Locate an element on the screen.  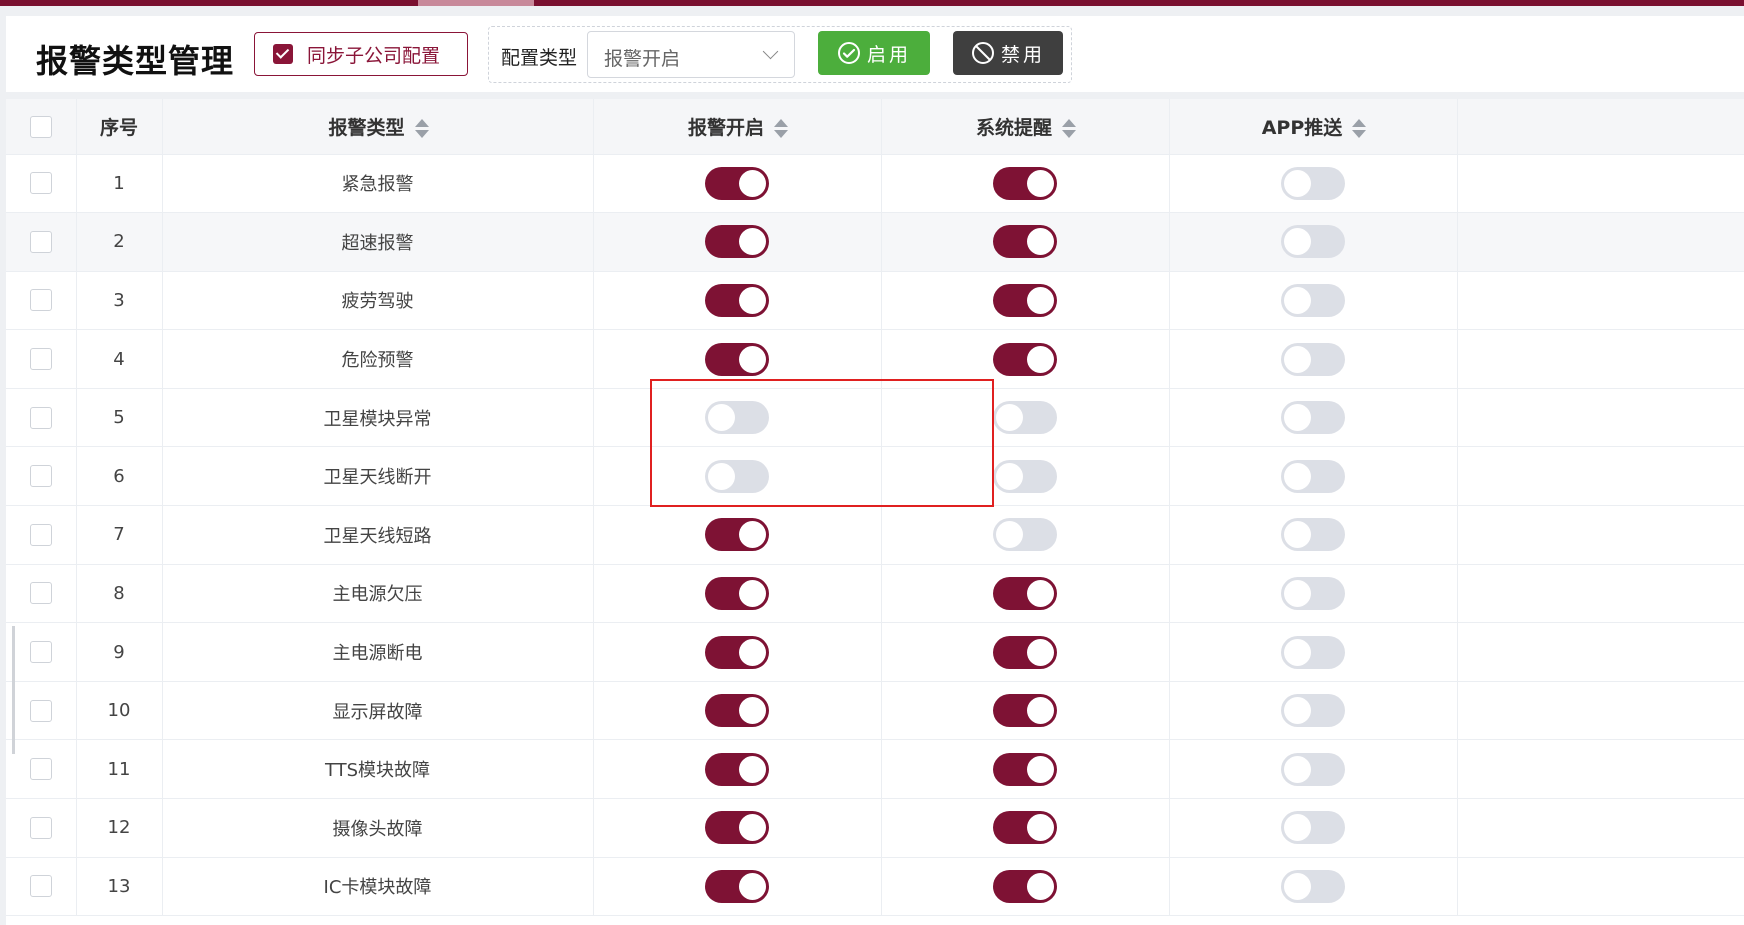
table-row: 7 卫星天线短路 is located at coordinates (875, 535).